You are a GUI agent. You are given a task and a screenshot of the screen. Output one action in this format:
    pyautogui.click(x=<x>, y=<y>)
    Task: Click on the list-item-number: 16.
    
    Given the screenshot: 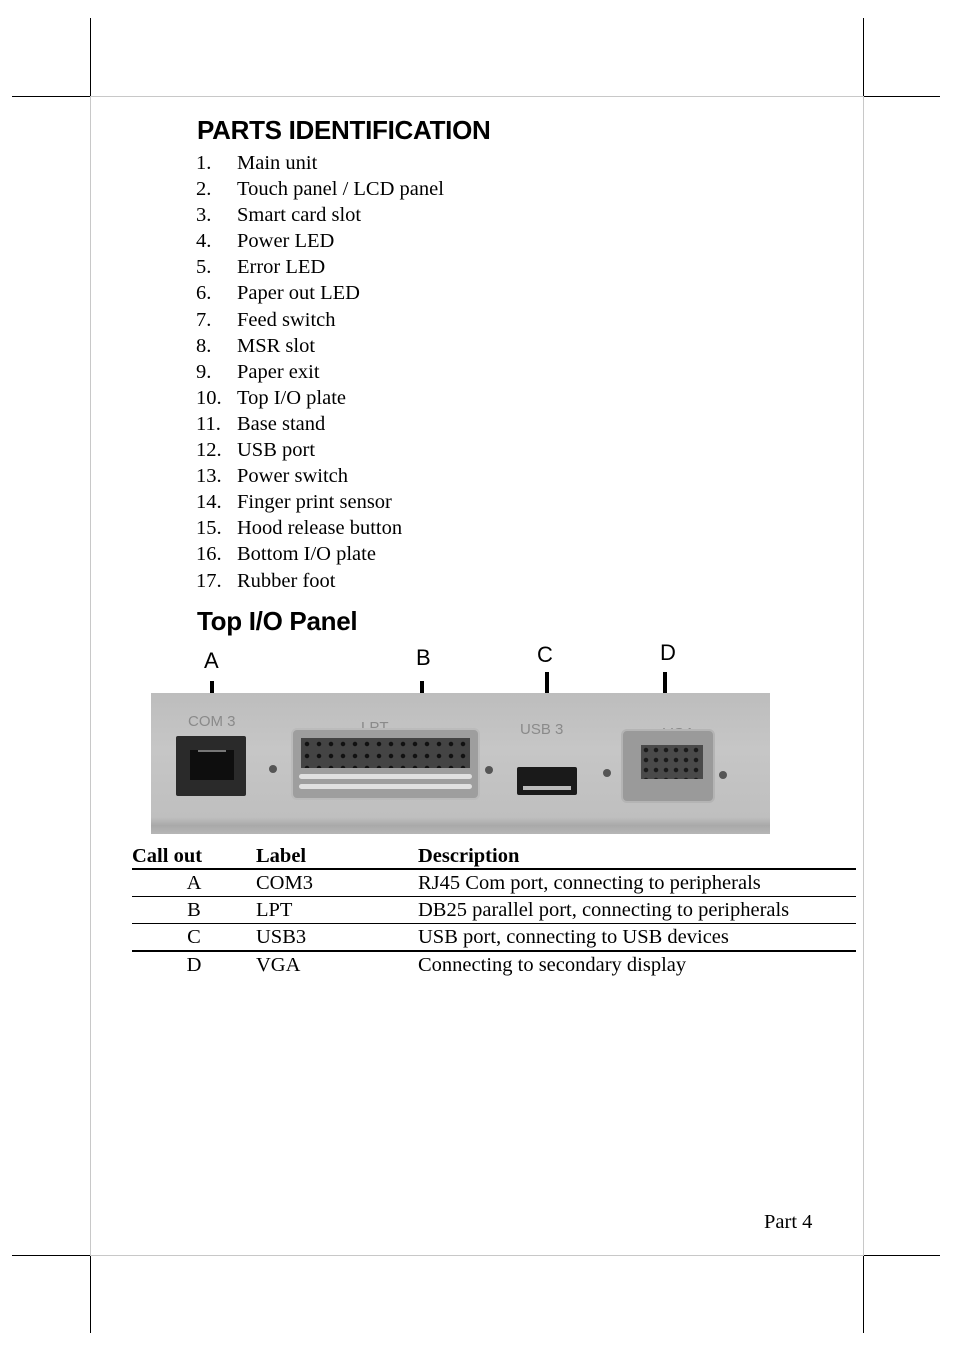 What is the action you would take?
    pyautogui.click(x=209, y=554)
    